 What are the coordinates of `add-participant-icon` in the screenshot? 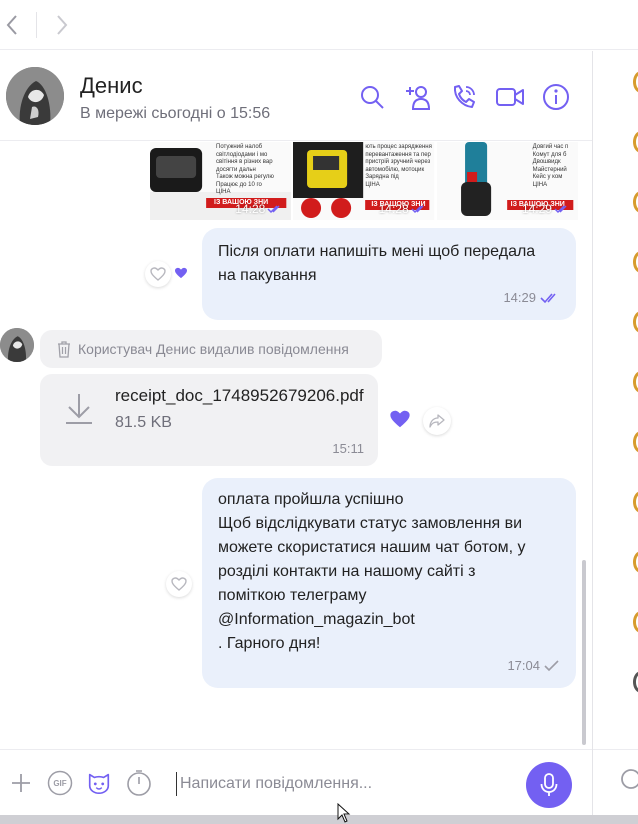 It's located at (418, 98).